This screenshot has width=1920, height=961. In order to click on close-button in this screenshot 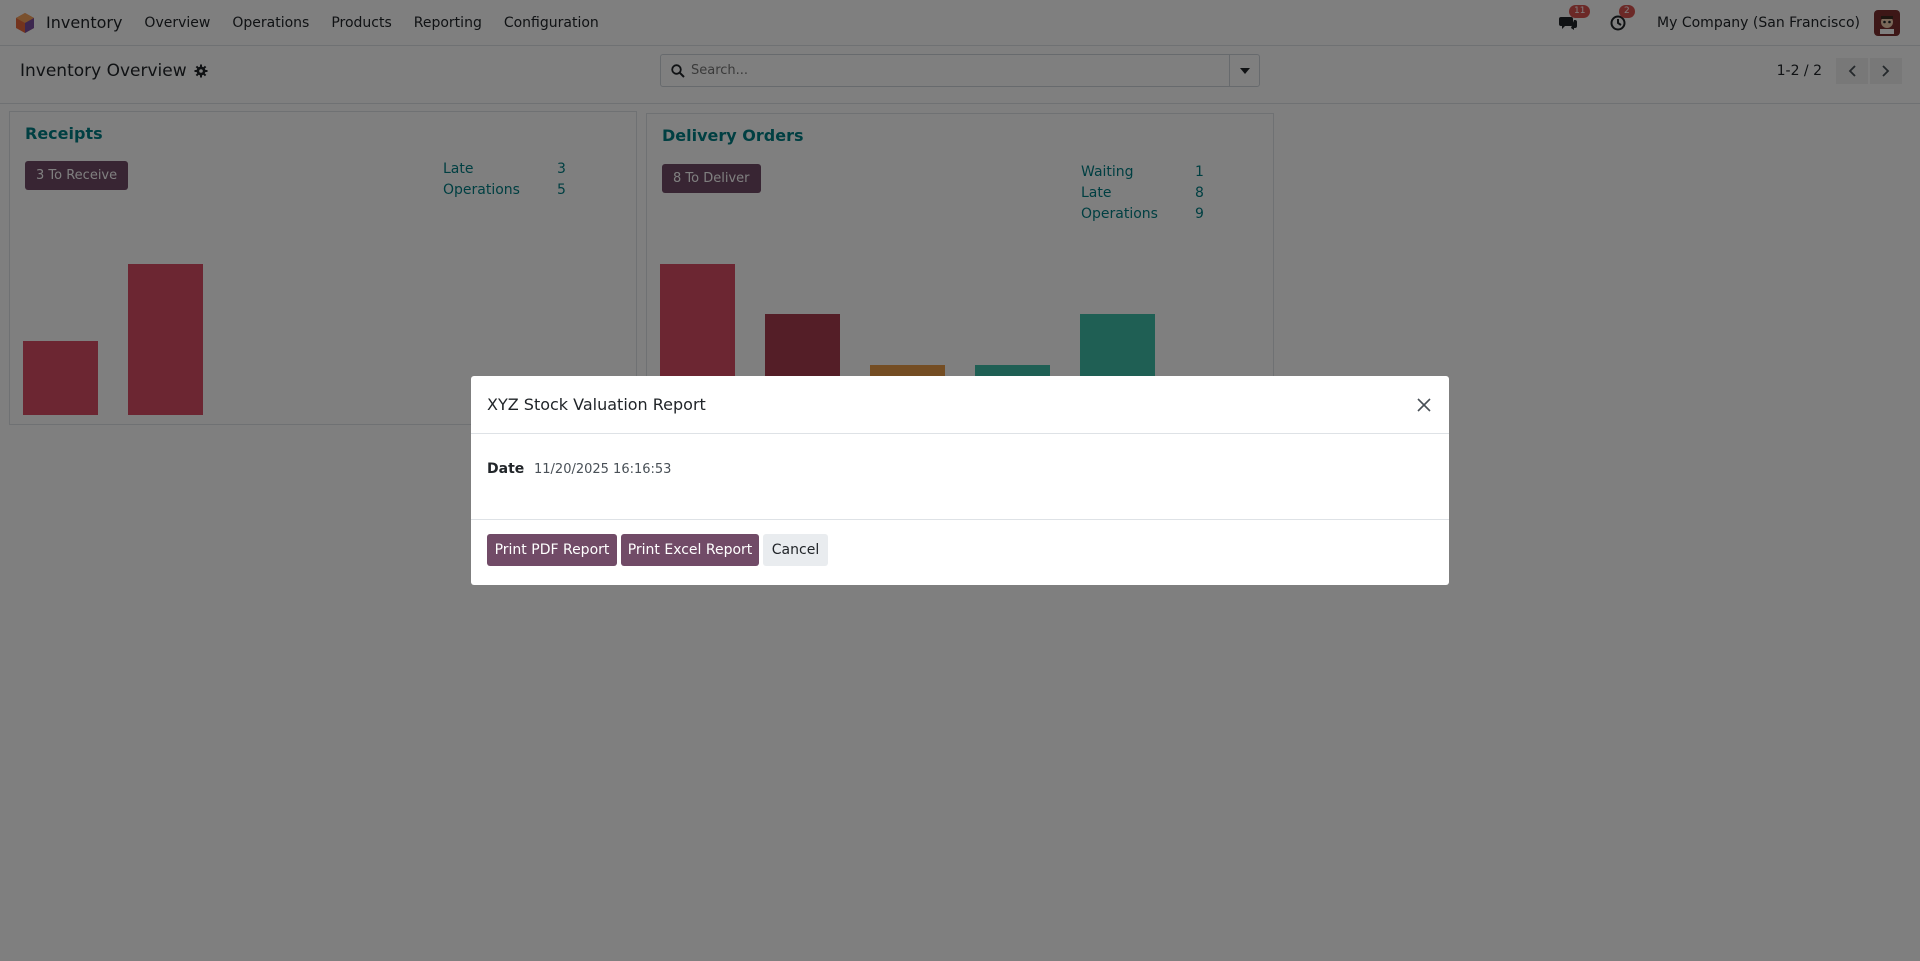, I will do `click(1424, 405)`.